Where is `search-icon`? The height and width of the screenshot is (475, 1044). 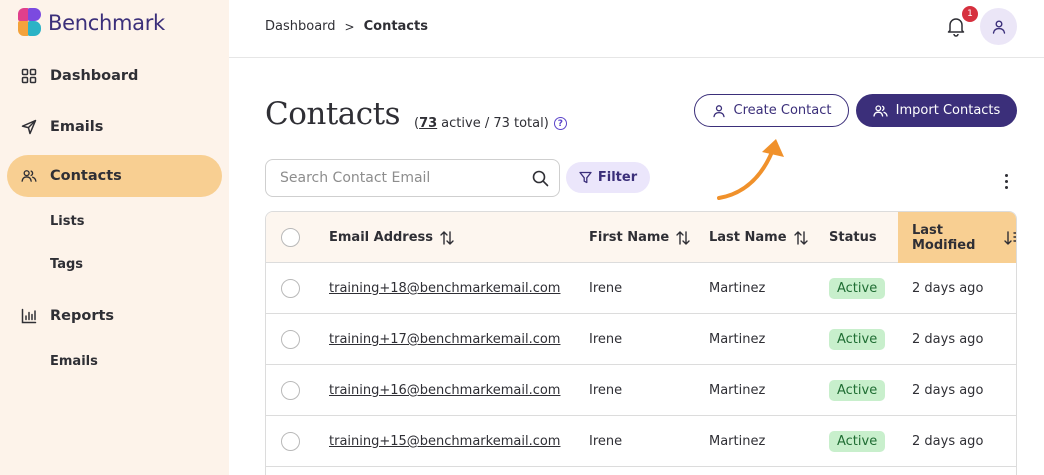
search-icon is located at coordinates (540, 180).